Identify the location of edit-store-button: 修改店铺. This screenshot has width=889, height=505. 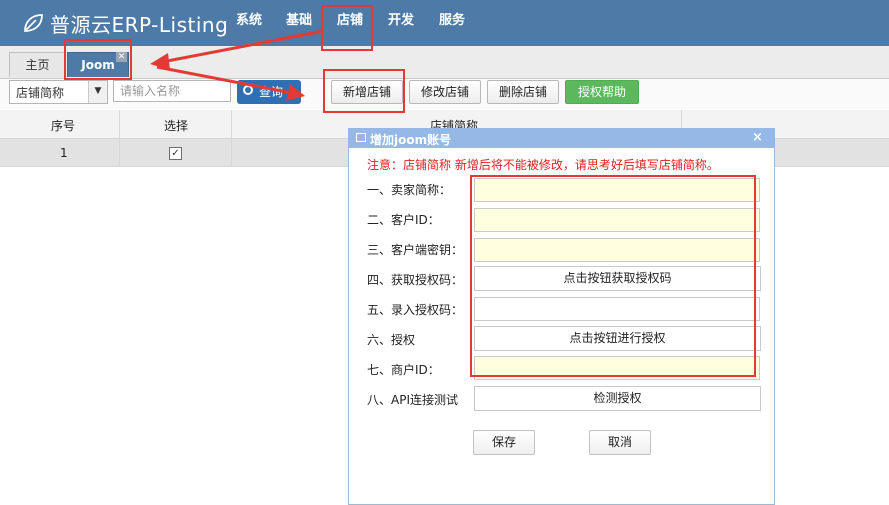
(445, 92).